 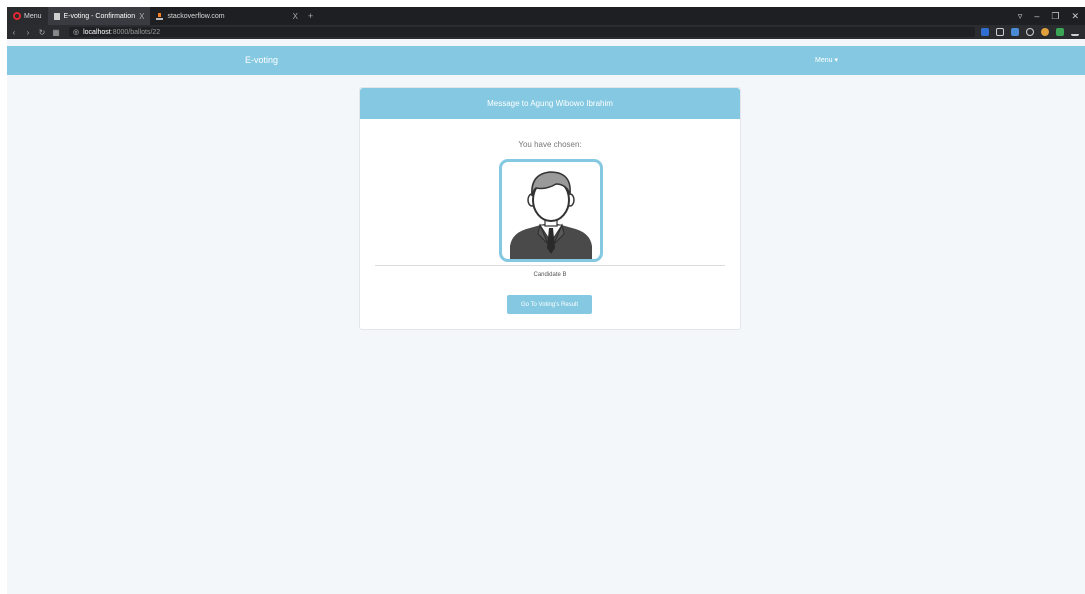 What do you see at coordinates (42, 32) in the screenshot?
I see `reload-icon: ↻` at bounding box center [42, 32].